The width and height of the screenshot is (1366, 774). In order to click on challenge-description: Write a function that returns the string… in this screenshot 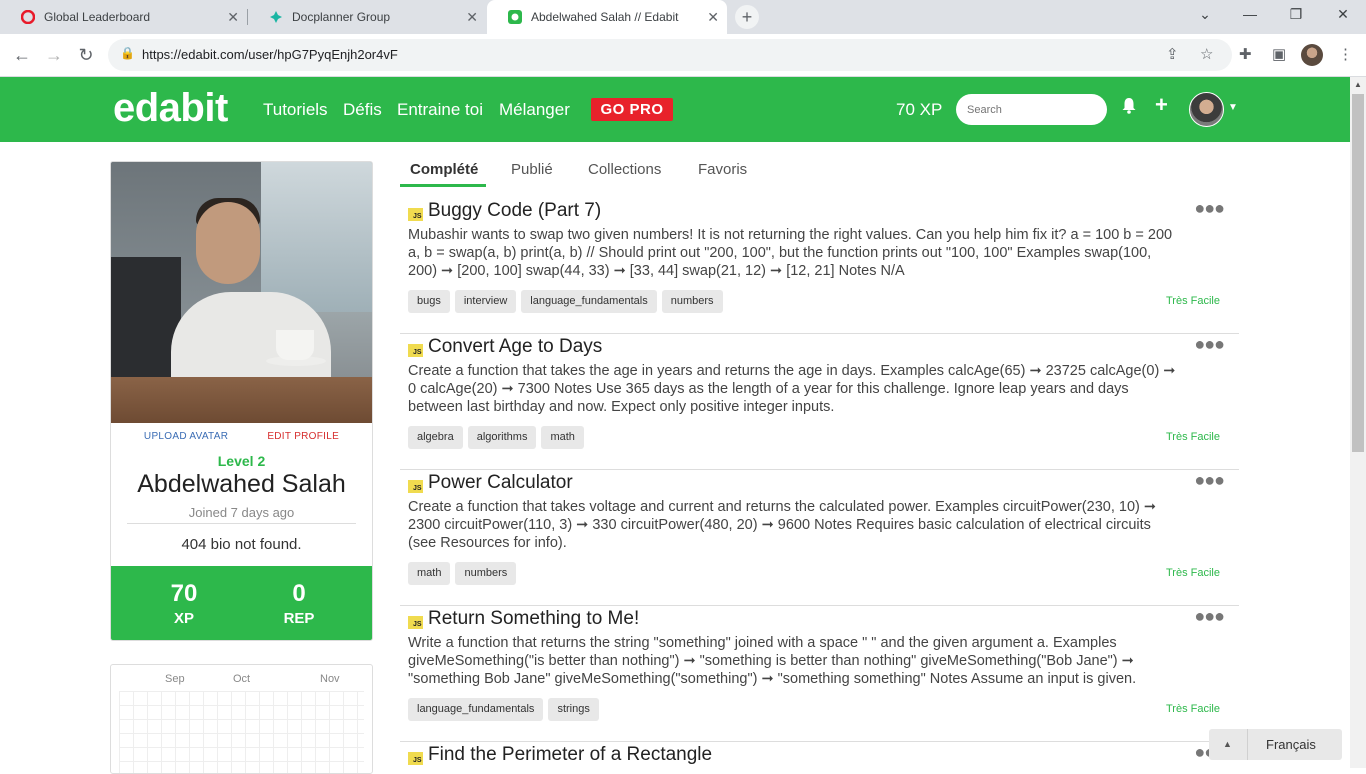, I will do `click(772, 661)`.